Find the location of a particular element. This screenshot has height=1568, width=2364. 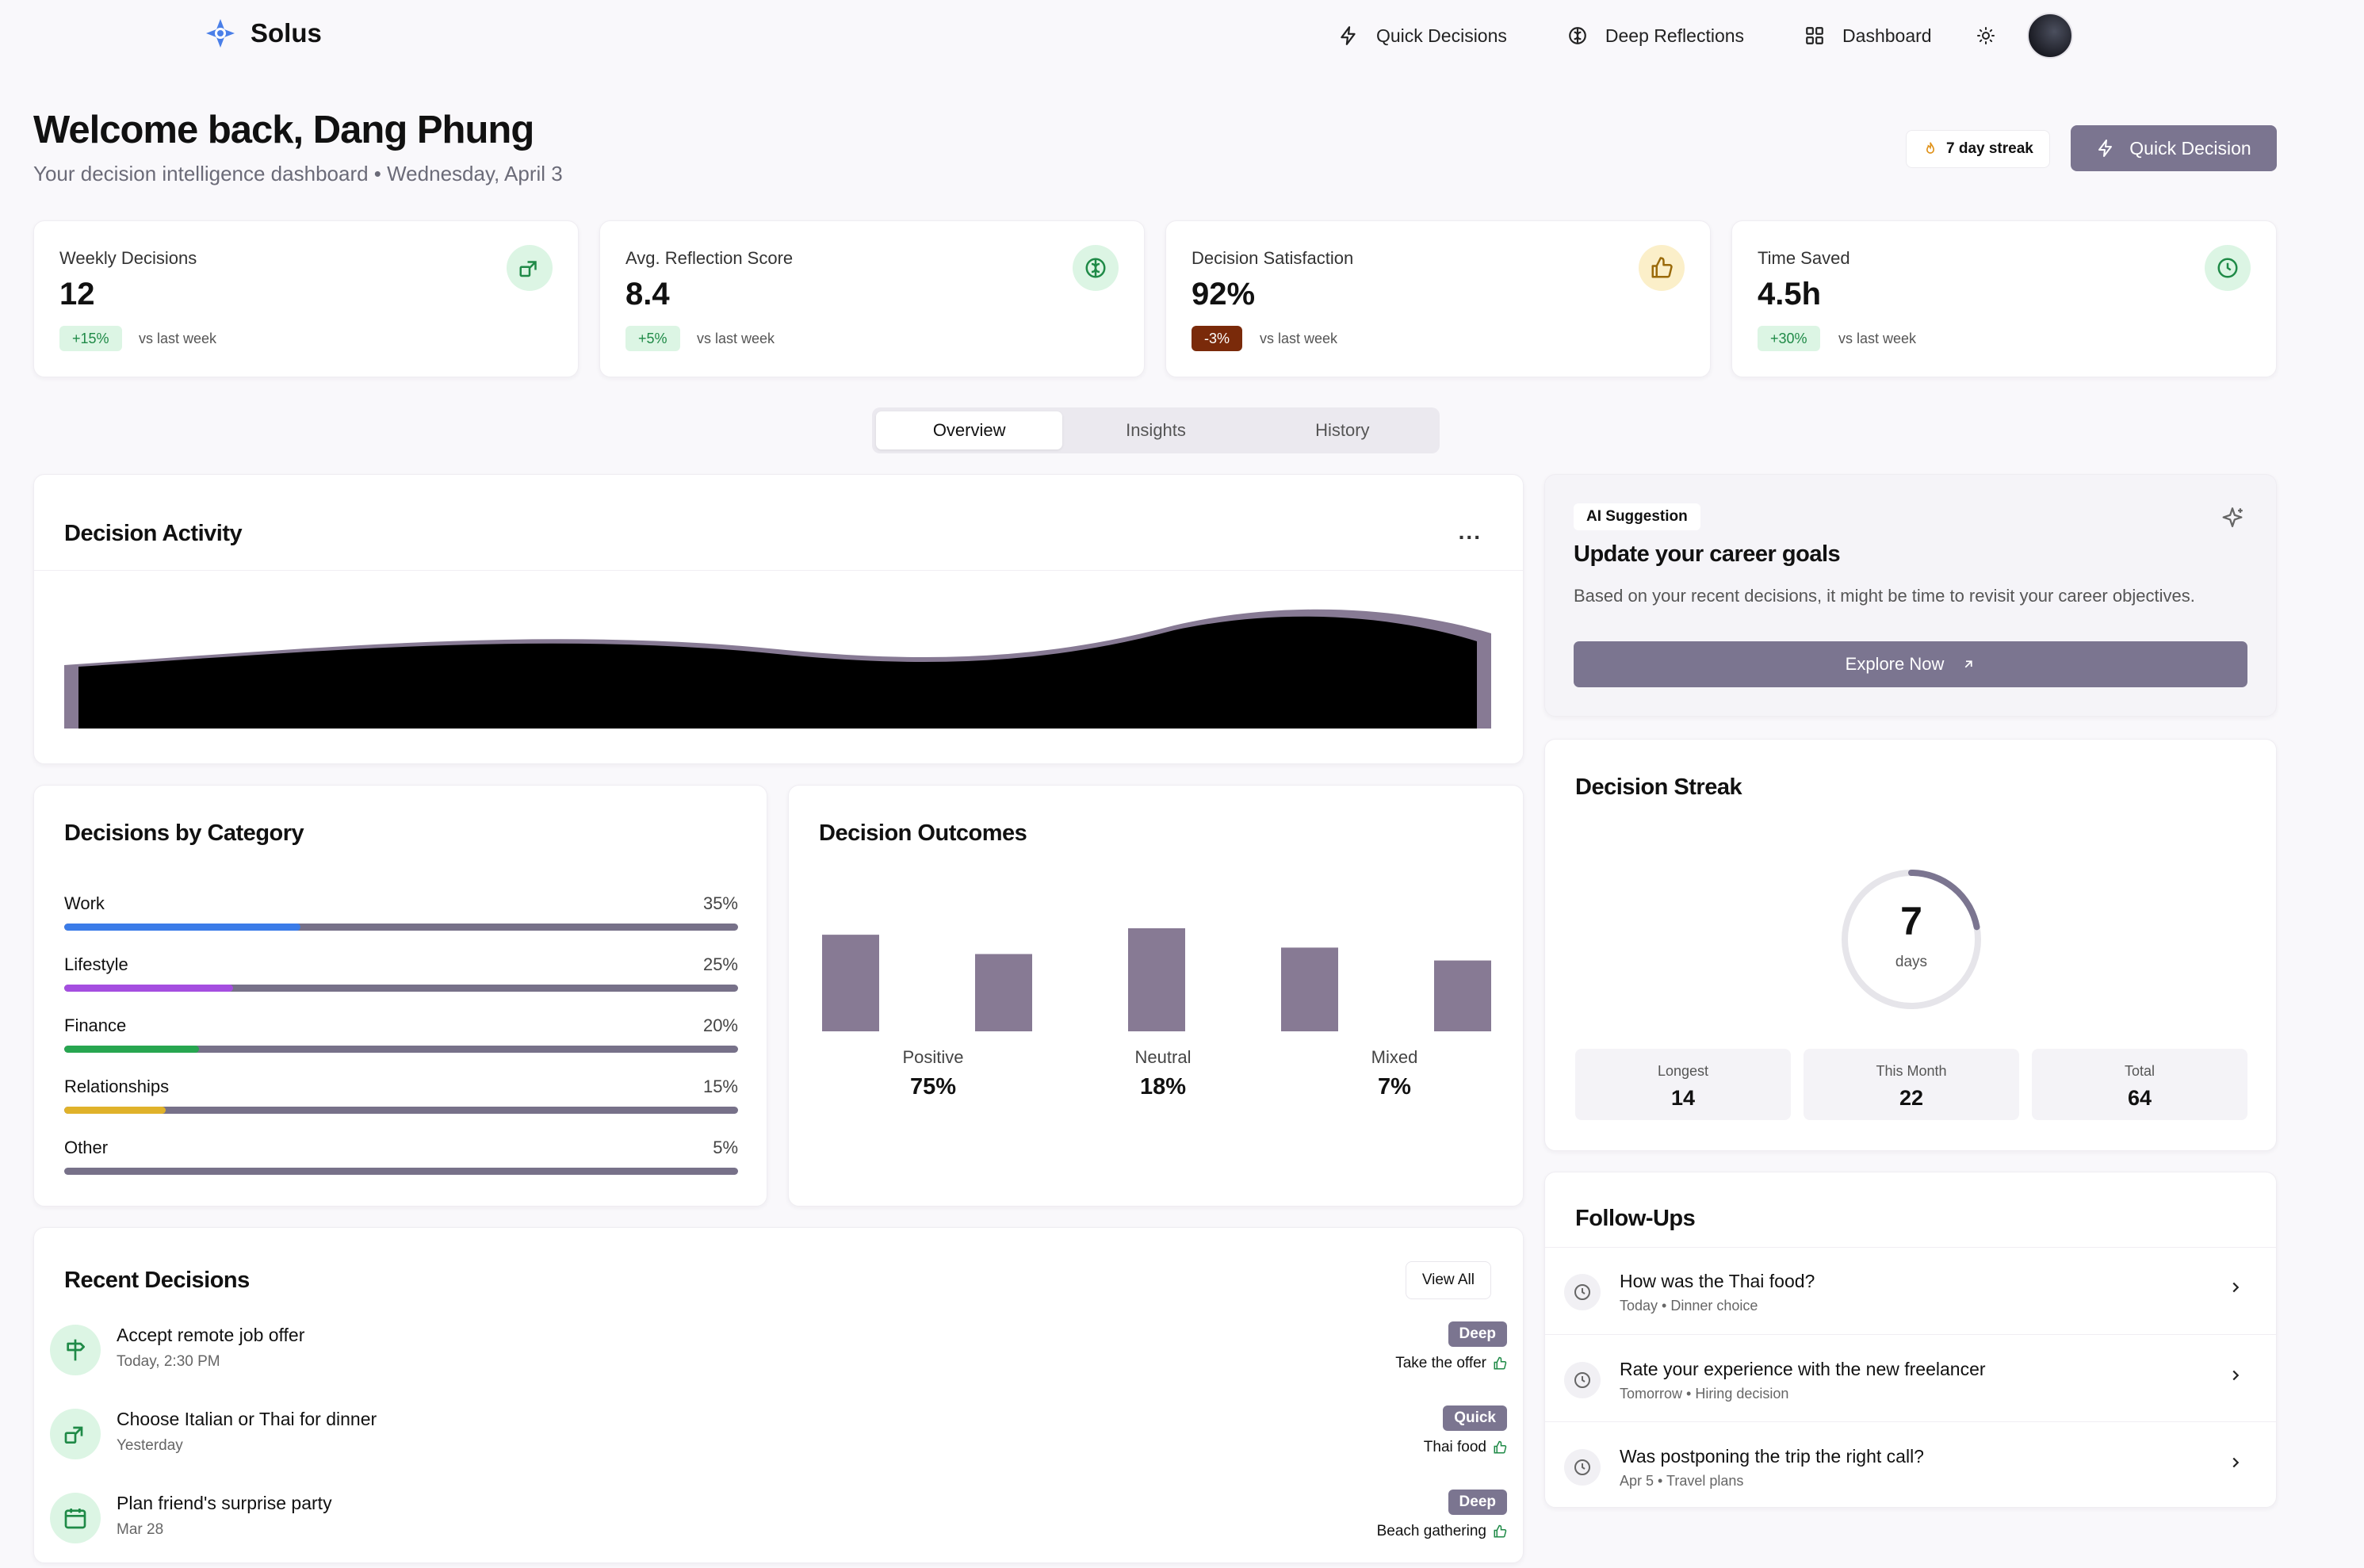

tab-insights: Insights is located at coordinates (1155, 430).